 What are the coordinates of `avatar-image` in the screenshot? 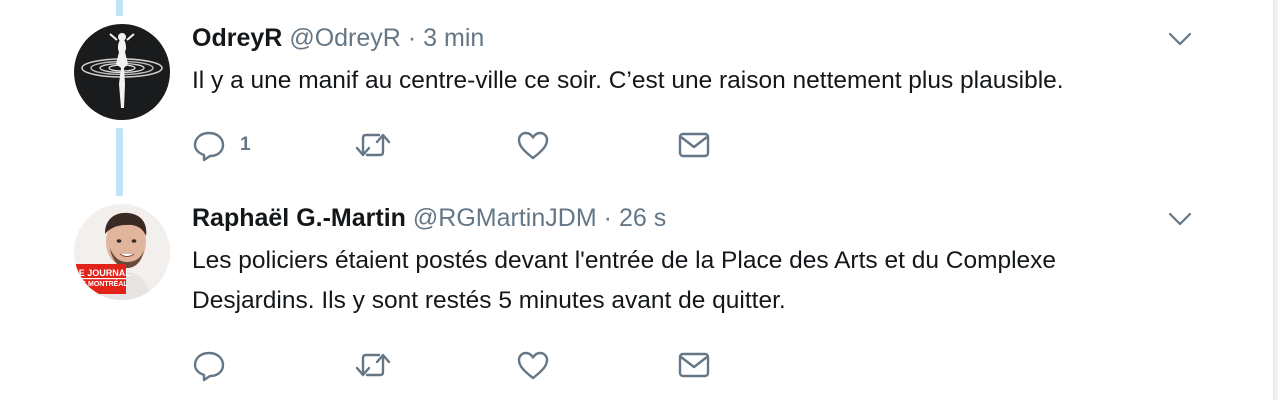 It's located at (122, 72).